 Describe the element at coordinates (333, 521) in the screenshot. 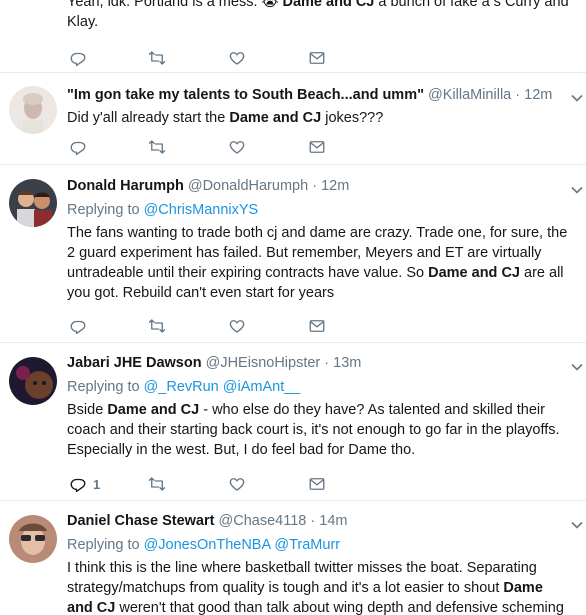

I see `timestamp: 14m` at that location.